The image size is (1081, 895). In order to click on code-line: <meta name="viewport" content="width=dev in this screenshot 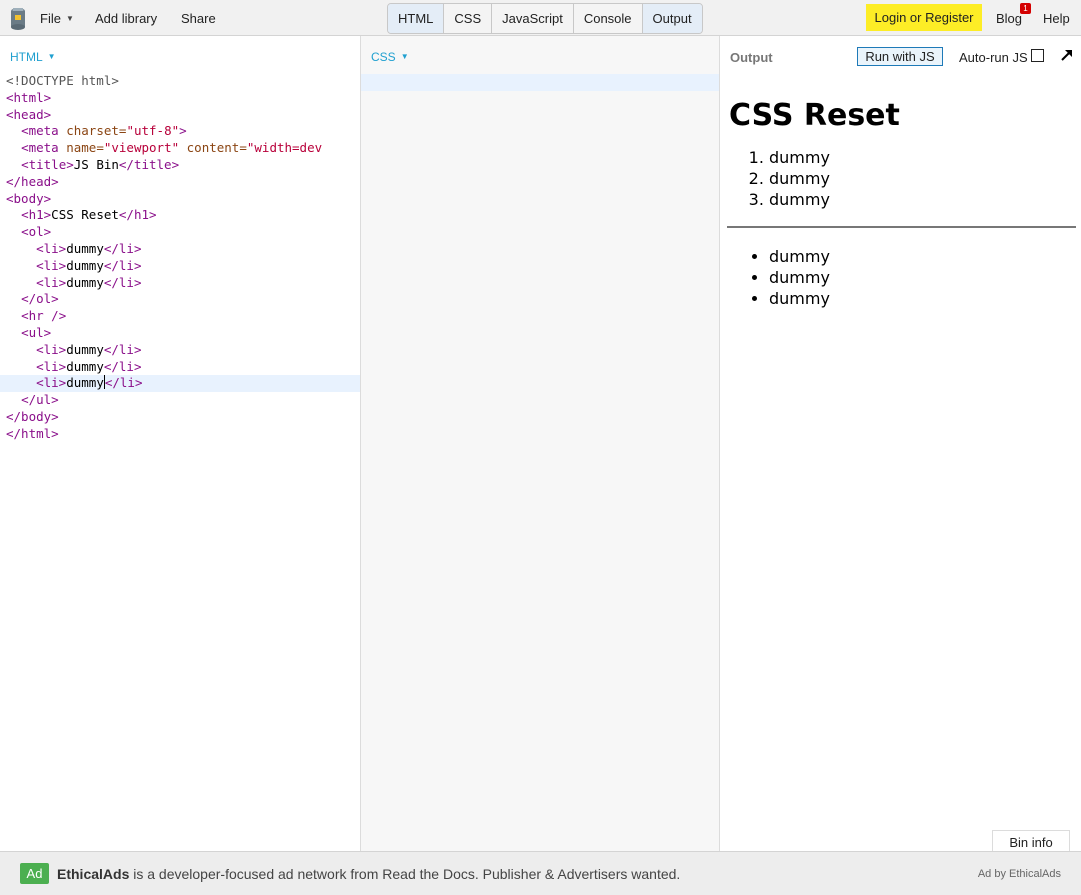, I will do `click(180, 148)`.